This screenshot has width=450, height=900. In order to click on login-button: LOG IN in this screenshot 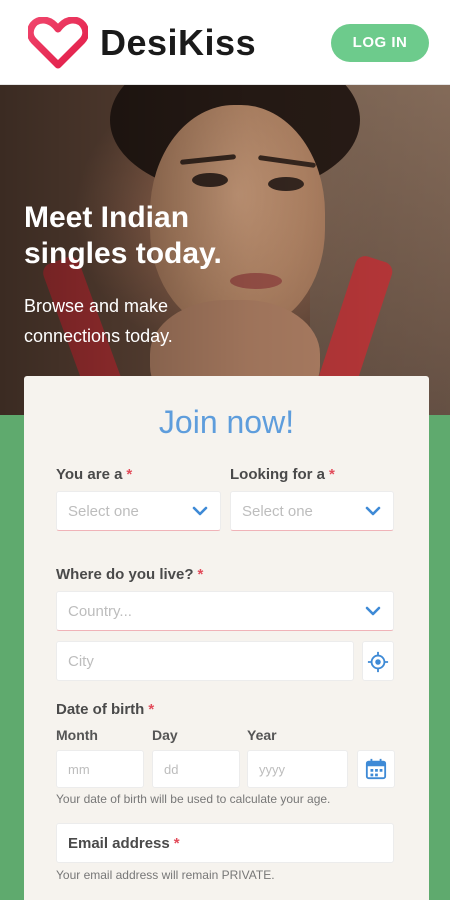, I will do `click(380, 43)`.